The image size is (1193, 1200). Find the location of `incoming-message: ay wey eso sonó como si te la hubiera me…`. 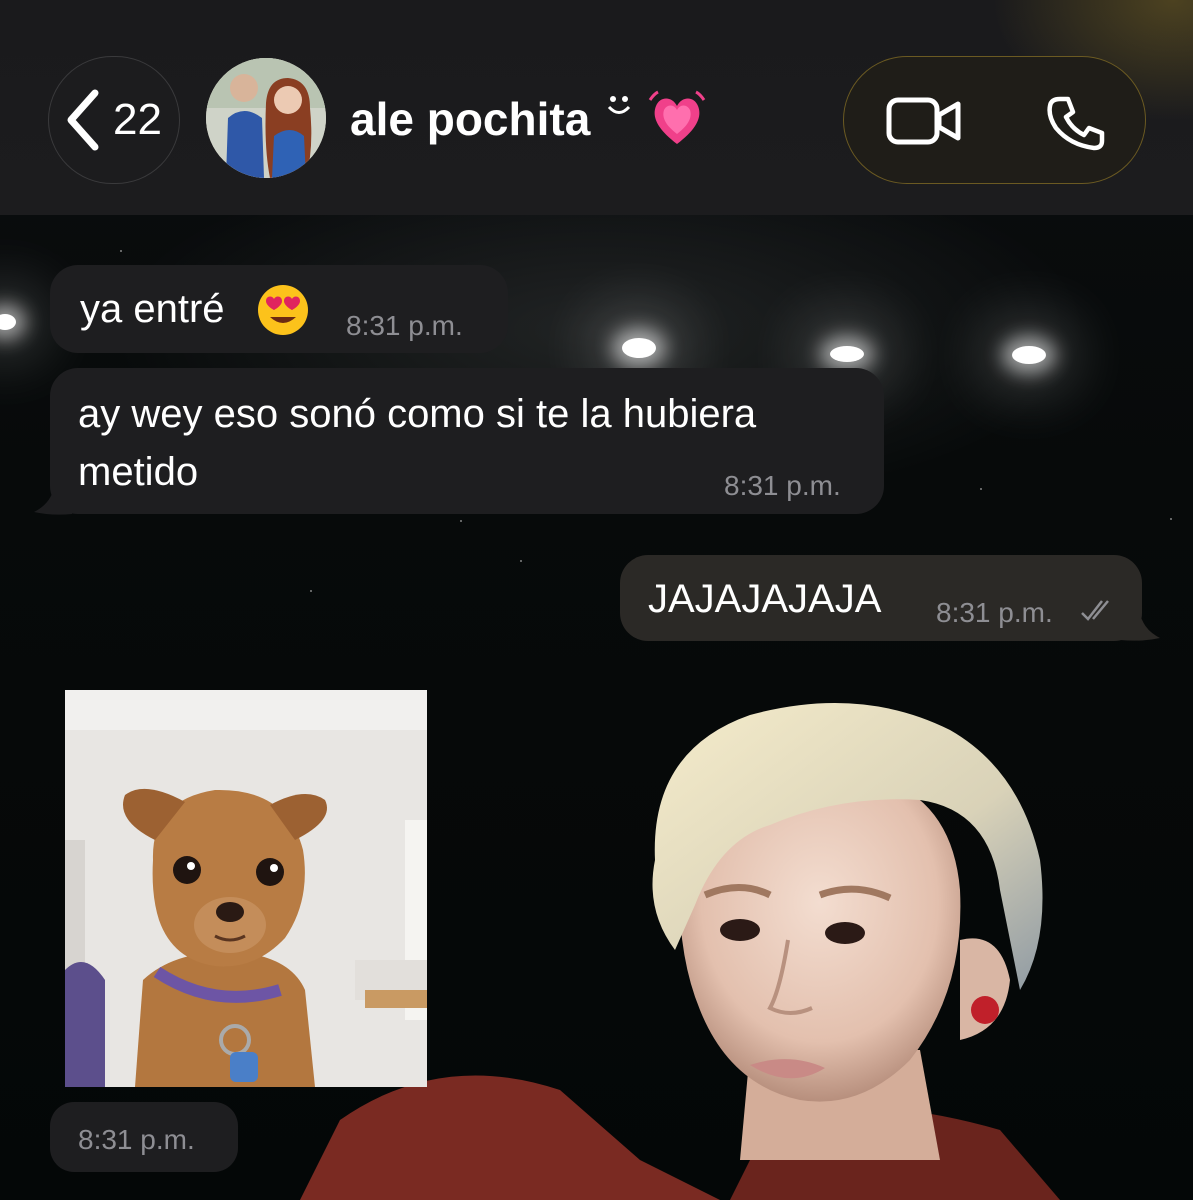

incoming-message: ay wey eso sonó como si te la hubiera me… is located at coordinates (467, 441).